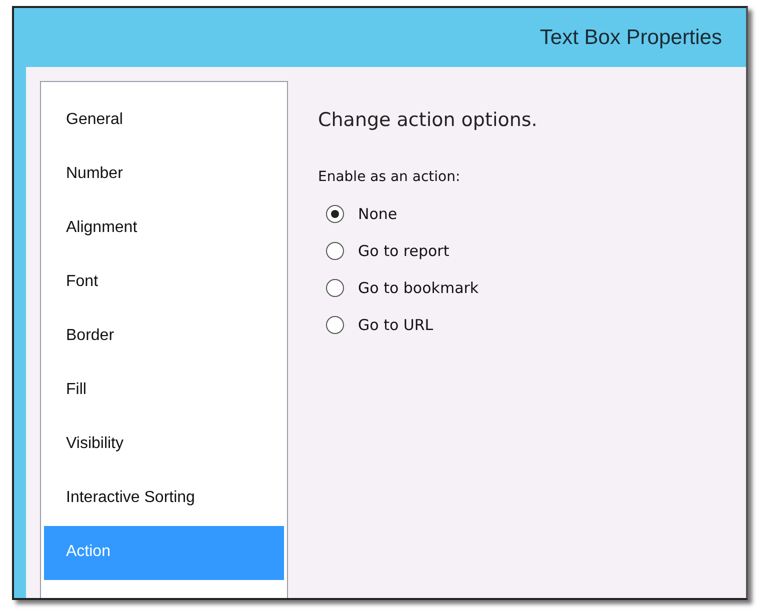 The height and width of the screenshot is (611, 757). I want to click on category-item: Interactive Sorting, so click(164, 499).